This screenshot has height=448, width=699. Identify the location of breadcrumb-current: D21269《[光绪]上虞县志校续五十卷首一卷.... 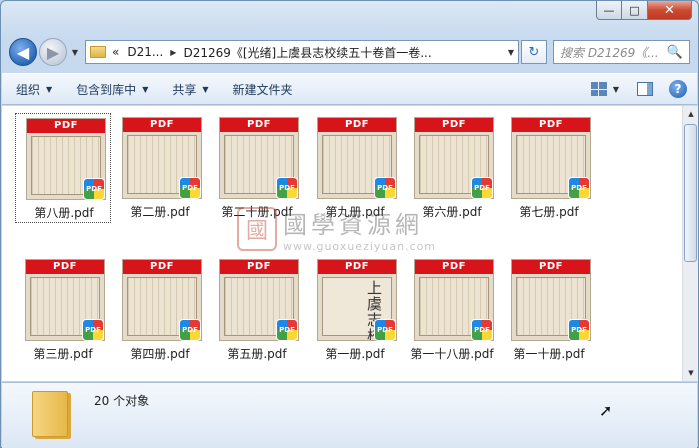
(307, 52).